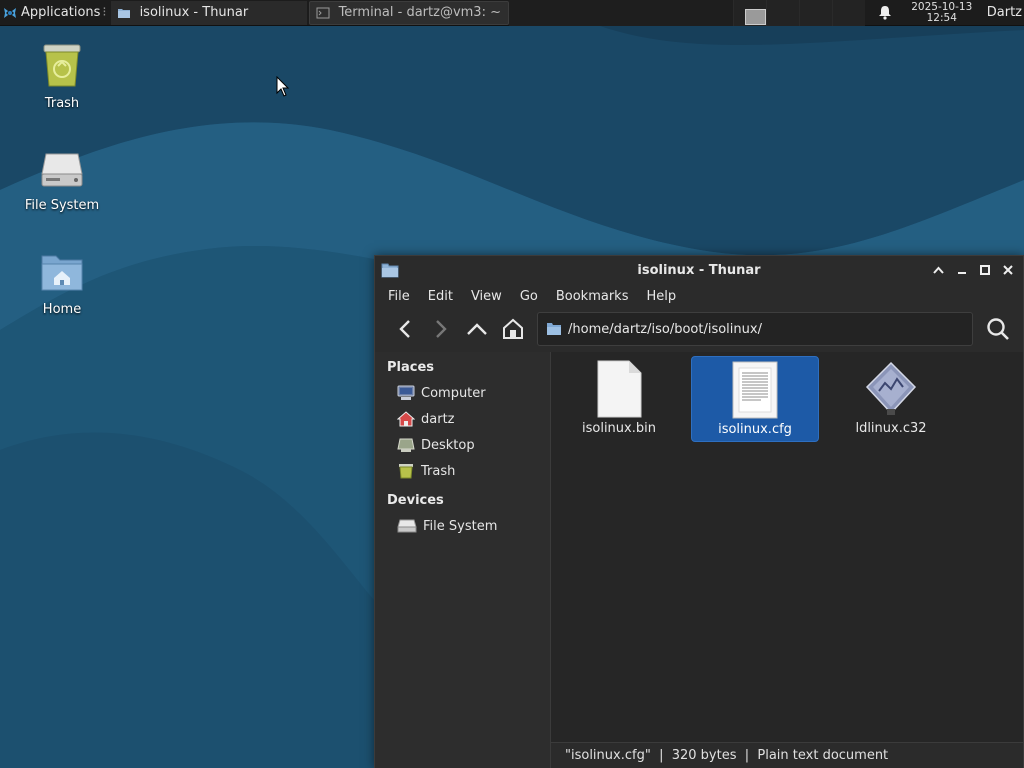  What do you see at coordinates (448, 445) in the screenshot?
I see `sidebar-item-label: Desktop` at bounding box center [448, 445].